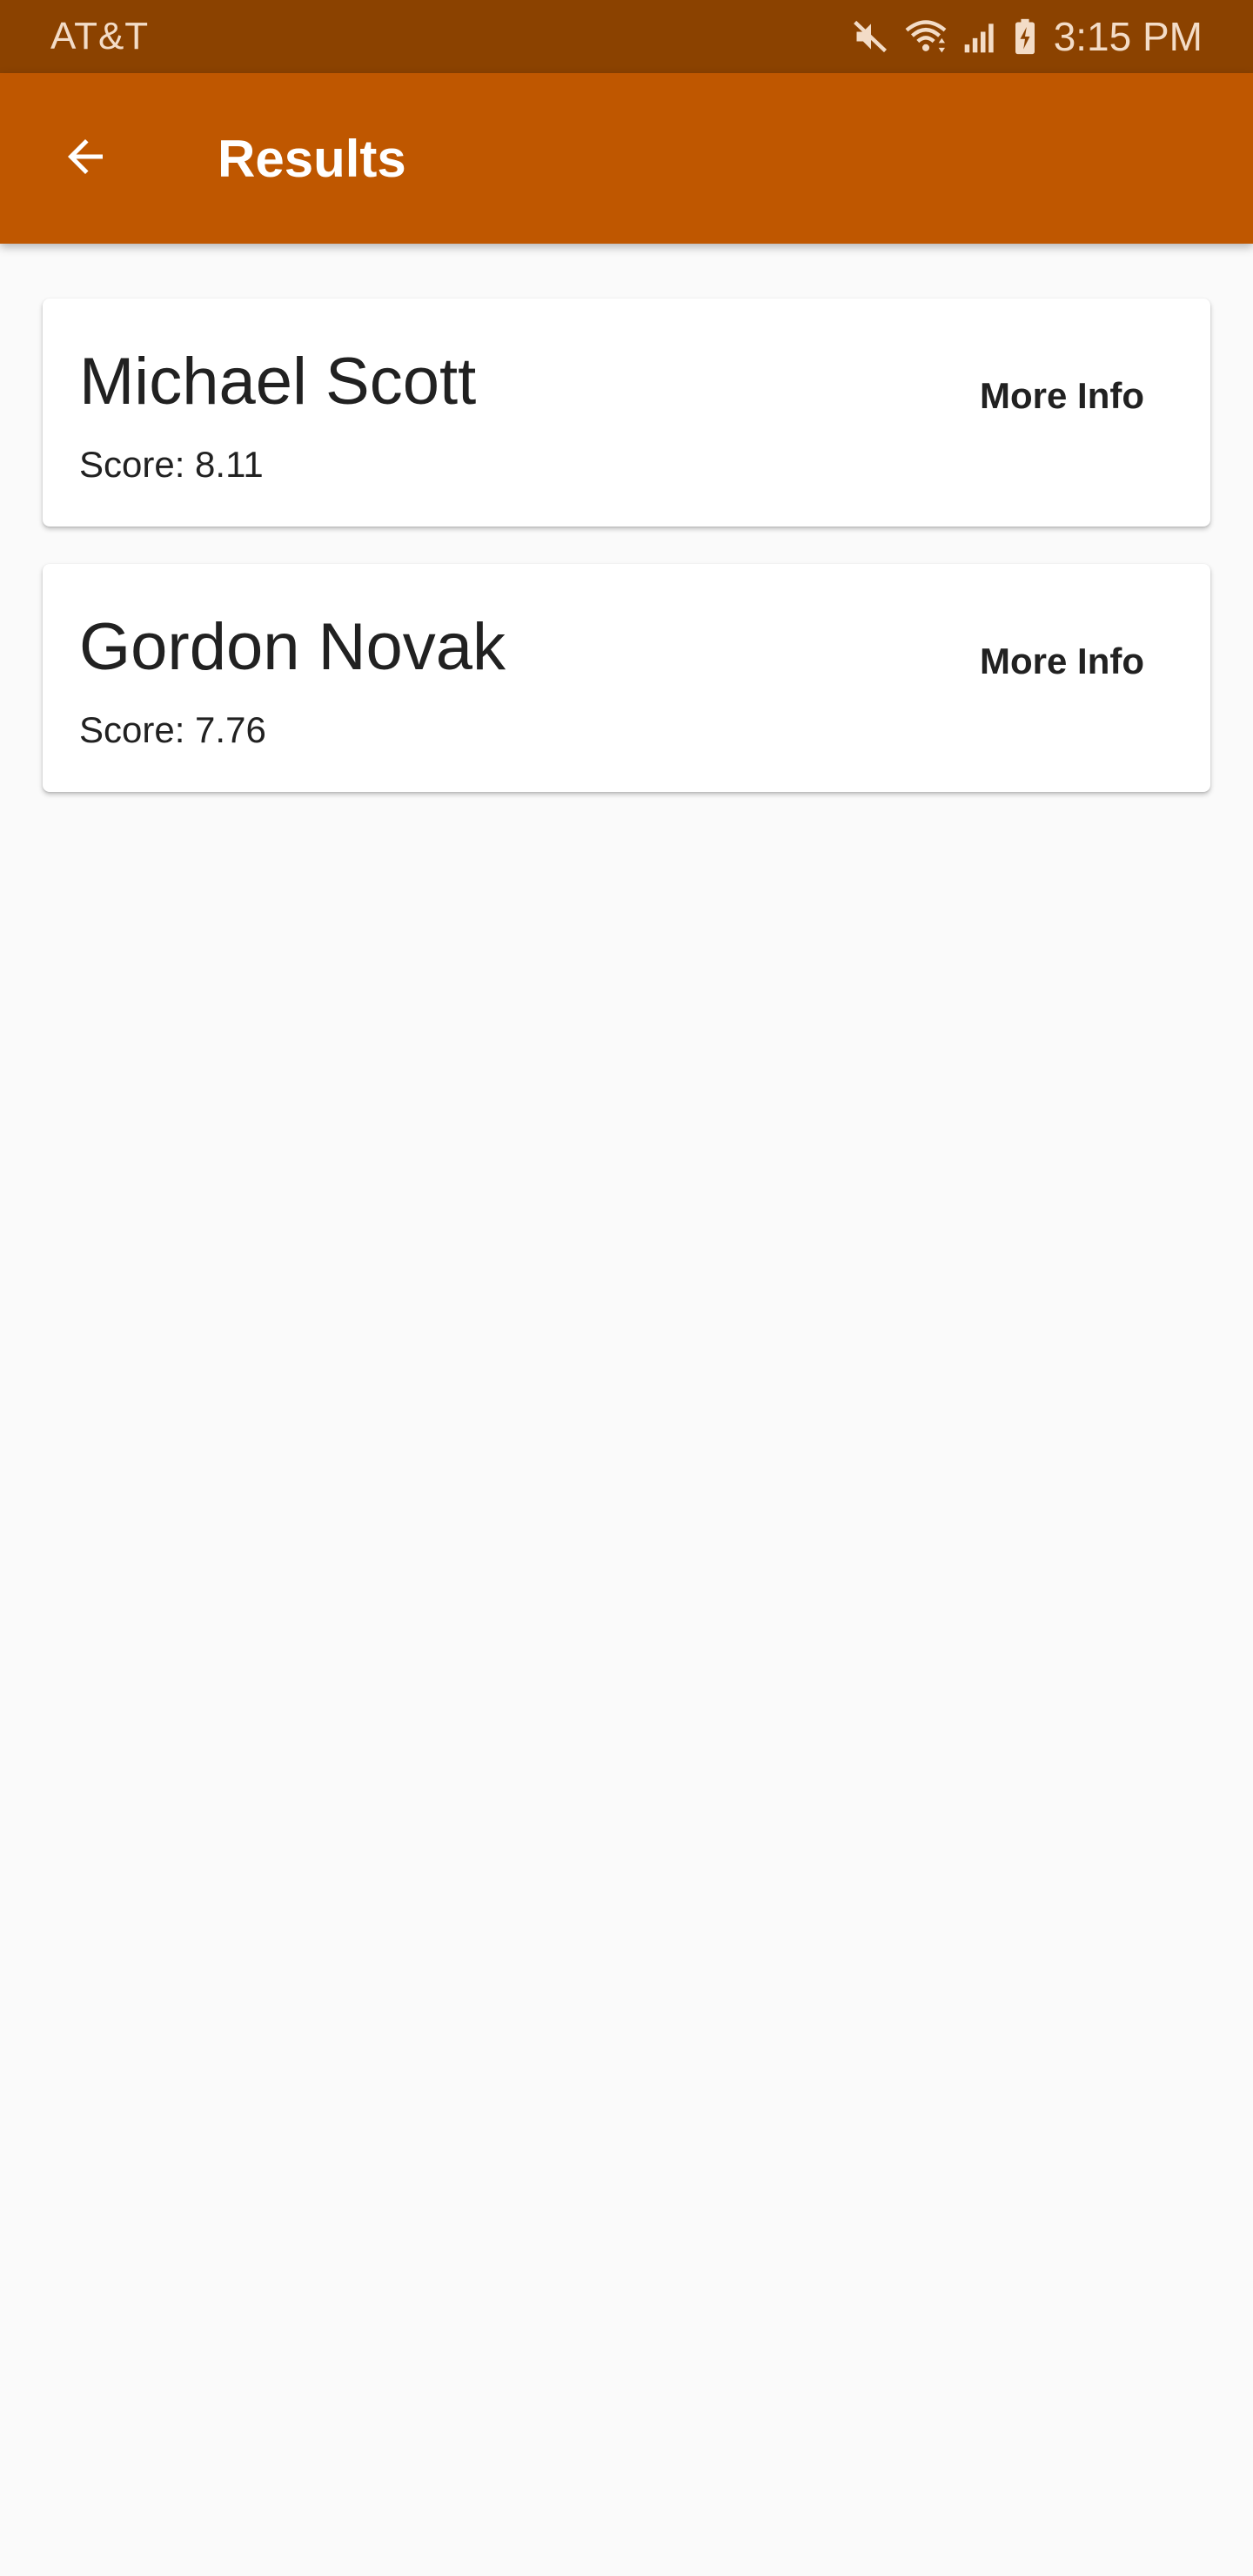  What do you see at coordinates (278, 382) in the screenshot?
I see `result-name: Michael Scott` at bounding box center [278, 382].